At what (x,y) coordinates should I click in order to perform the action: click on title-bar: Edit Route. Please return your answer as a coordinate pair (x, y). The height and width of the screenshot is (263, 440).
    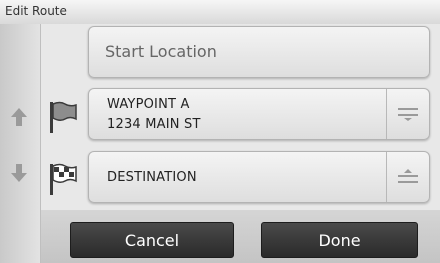
    Looking at the image, I should click on (220, 12).